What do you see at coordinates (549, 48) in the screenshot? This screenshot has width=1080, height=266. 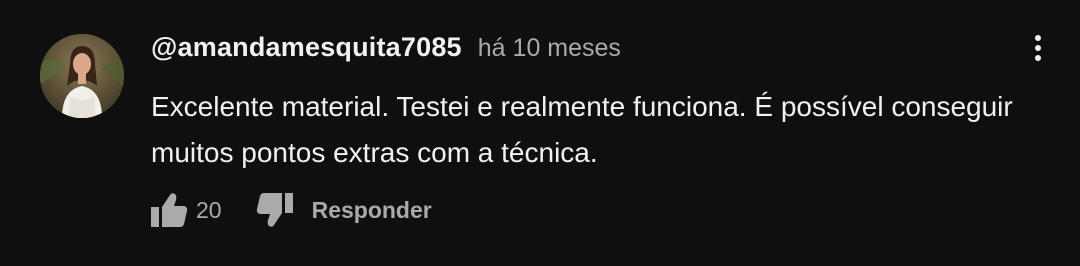 I see `comment-timestamp: há 10 meses` at bounding box center [549, 48].